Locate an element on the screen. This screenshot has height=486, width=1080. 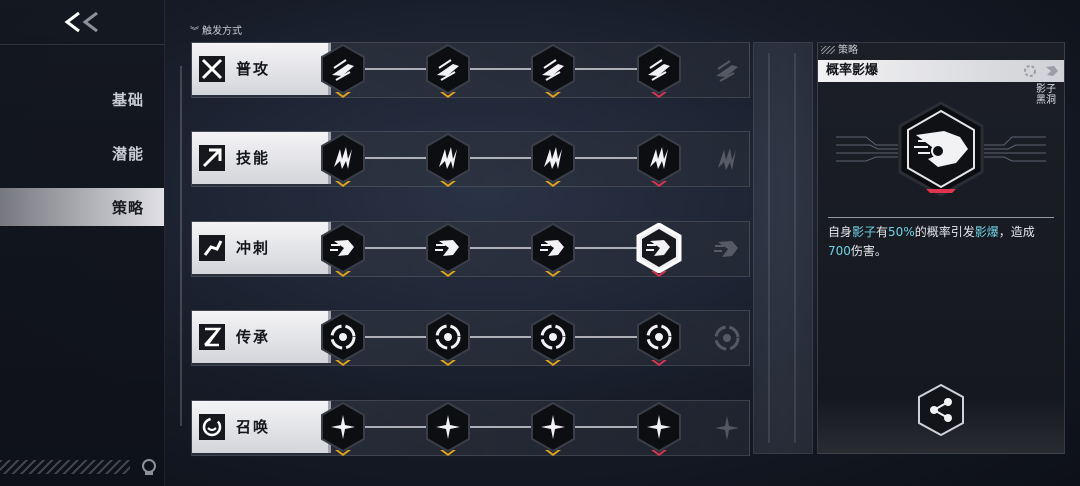
emblem-icon is located at coordinates (149, 467).